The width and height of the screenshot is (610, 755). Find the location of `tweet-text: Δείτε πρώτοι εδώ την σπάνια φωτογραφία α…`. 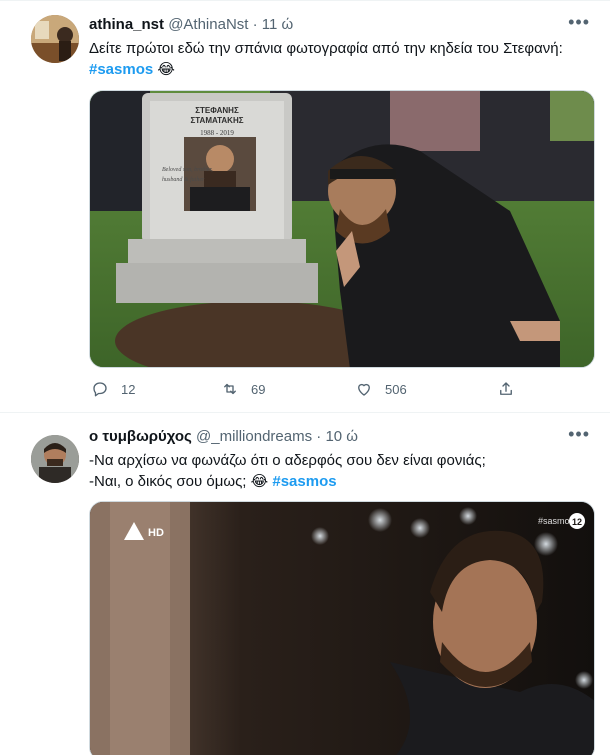

tweet-text: Δείτε πρώτοι εδώ την σπάνια φωτογραφία α… is located at coordinates (339, 59).